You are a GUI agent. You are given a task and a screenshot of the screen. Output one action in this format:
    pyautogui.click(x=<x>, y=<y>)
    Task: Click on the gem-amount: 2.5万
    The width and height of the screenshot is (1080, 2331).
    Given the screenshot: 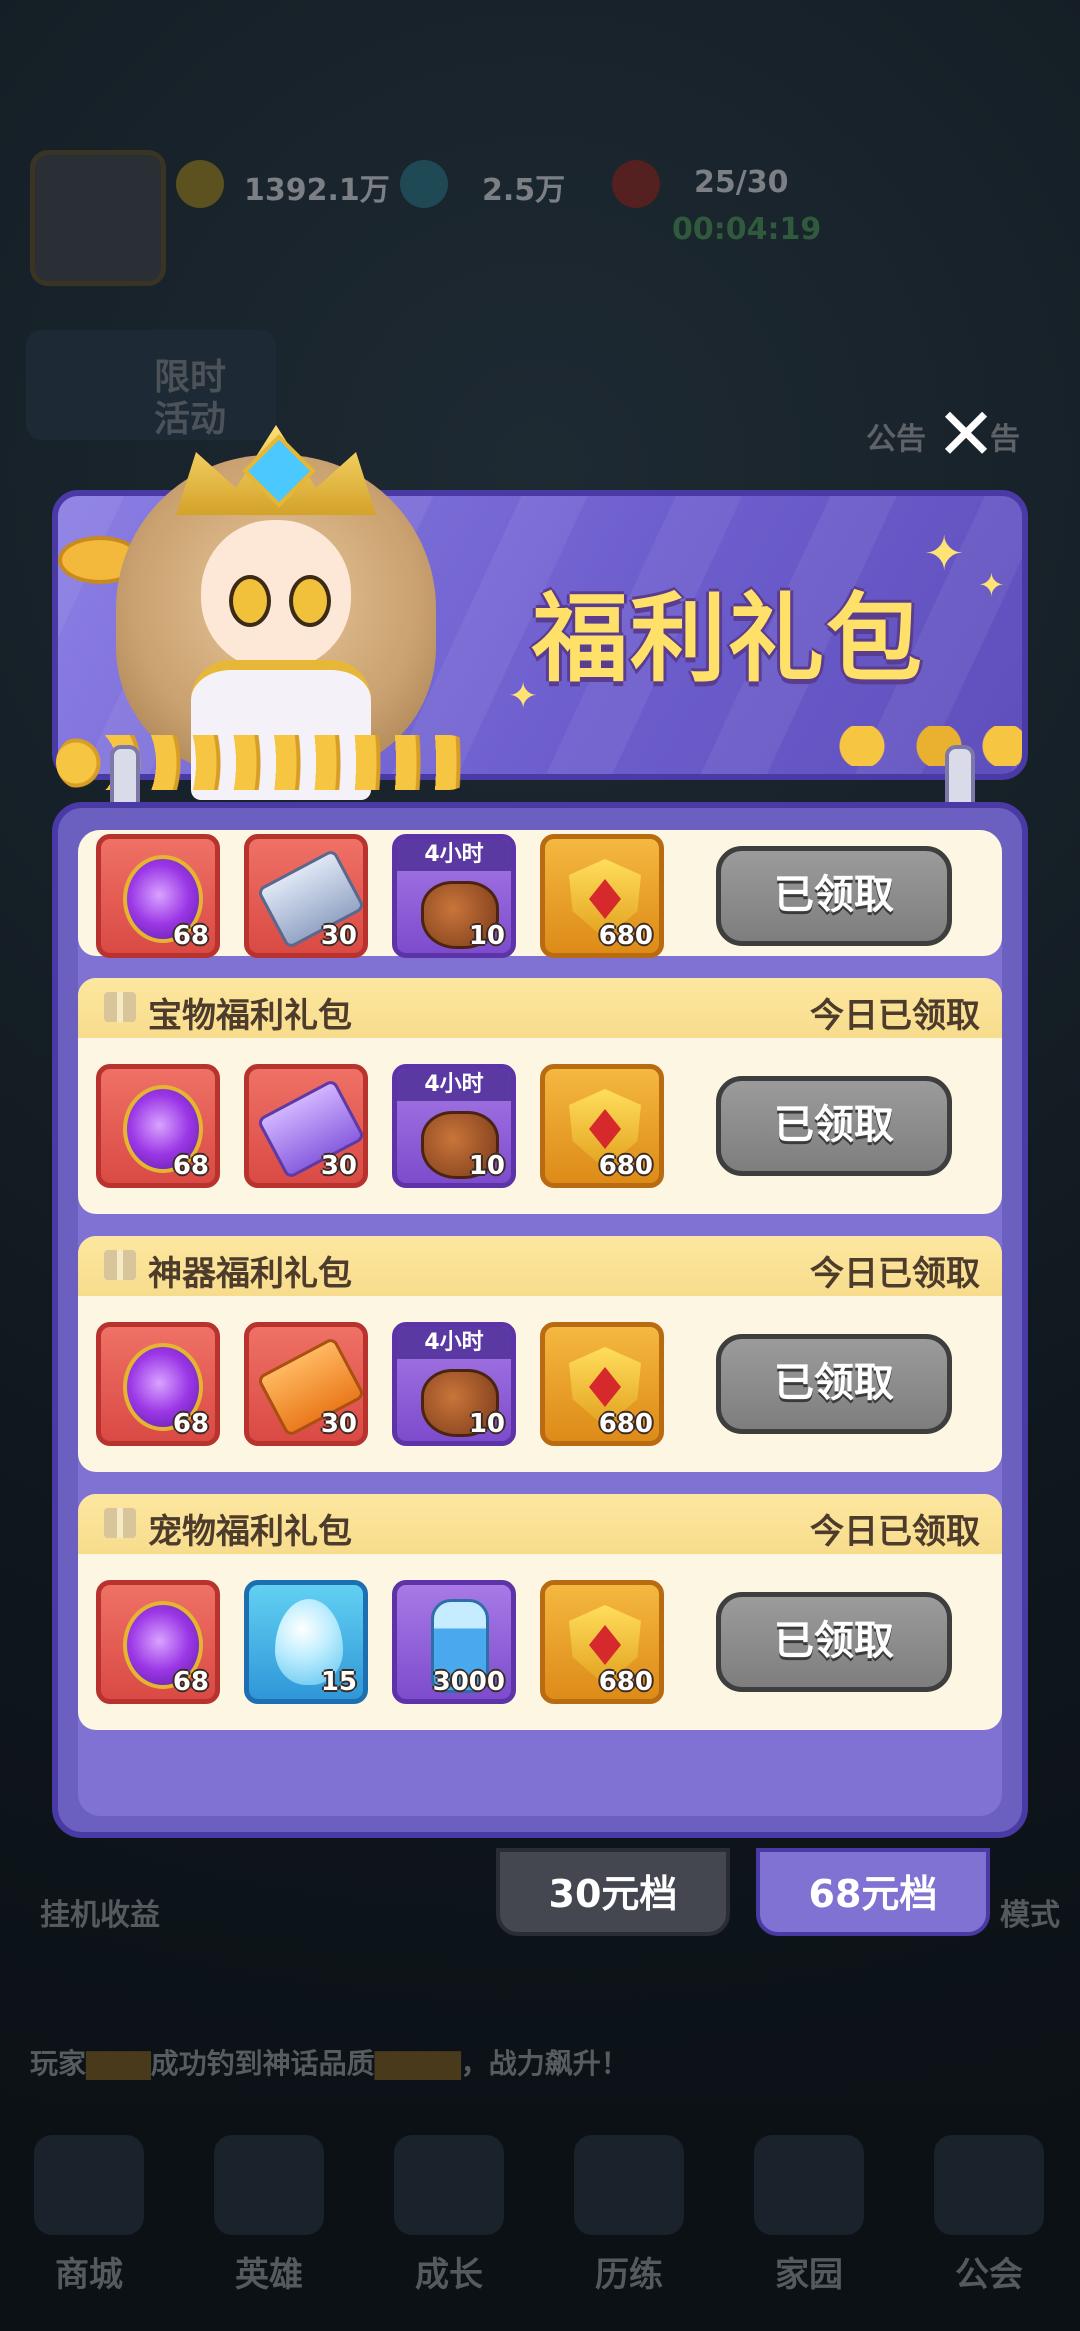 What is the action you would take?
    pyautogui.click(x=524, y=190)
    